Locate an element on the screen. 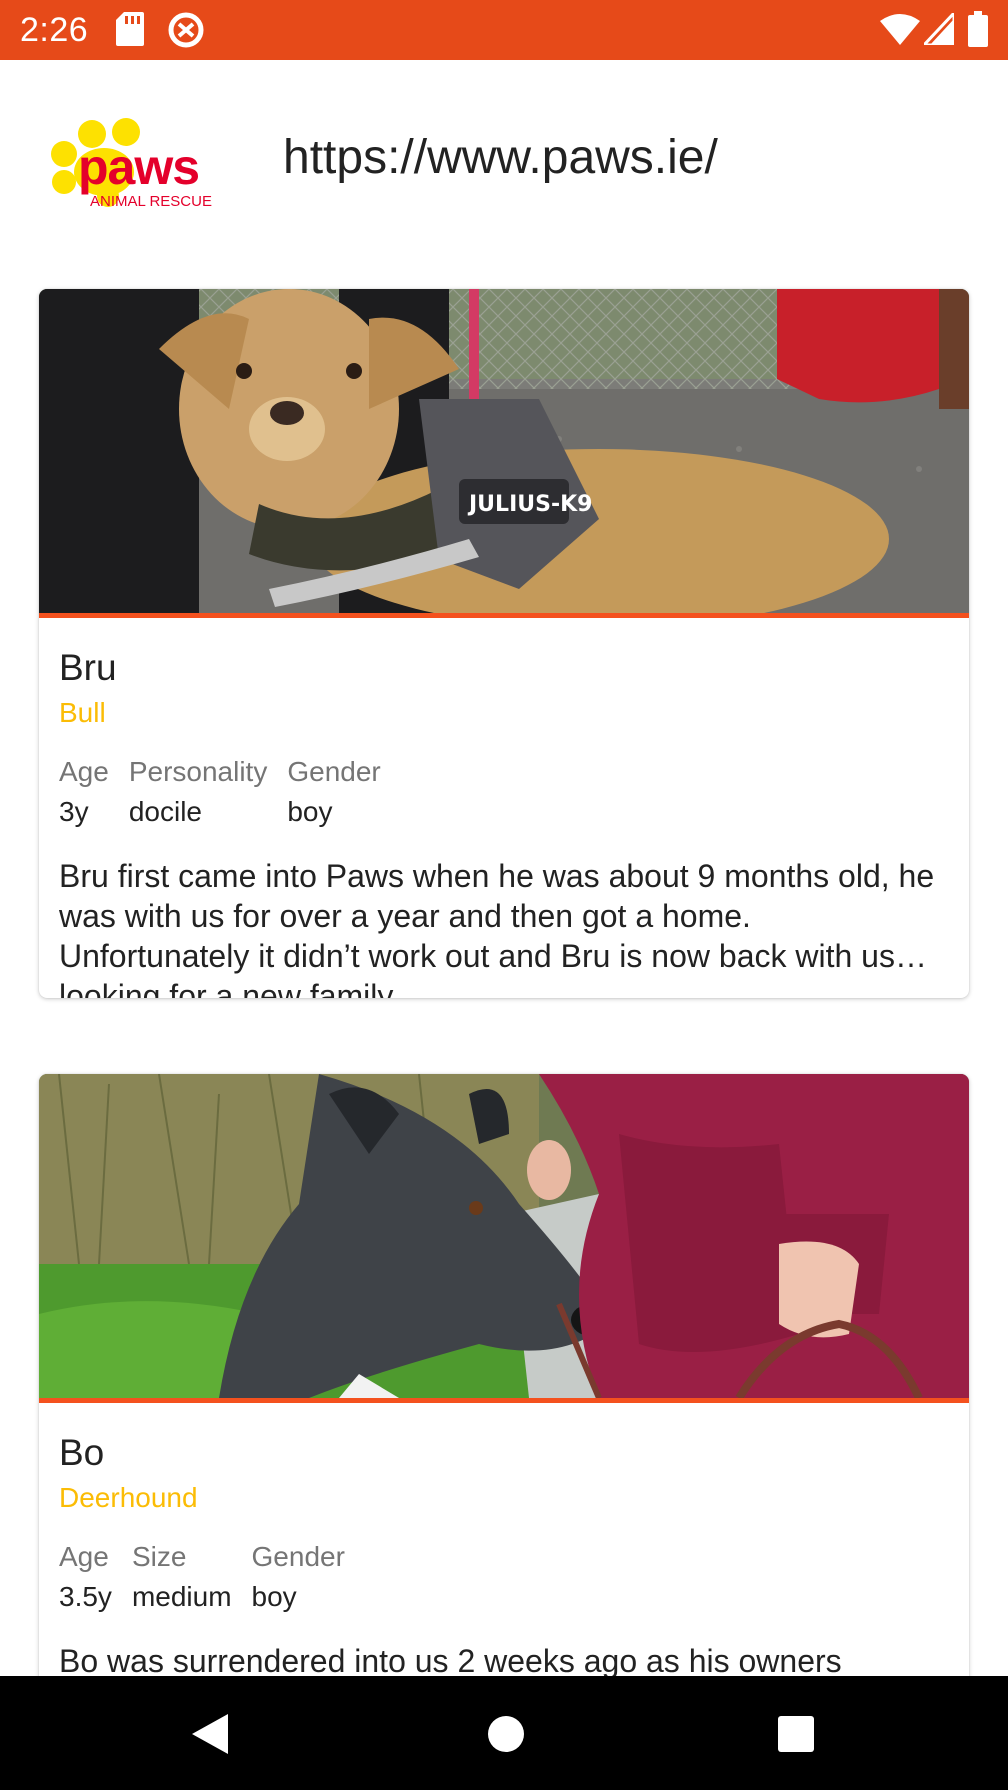 This screenshot has width=1008, height=1790. attr-label: Personality is located at coordinates (198, 771).